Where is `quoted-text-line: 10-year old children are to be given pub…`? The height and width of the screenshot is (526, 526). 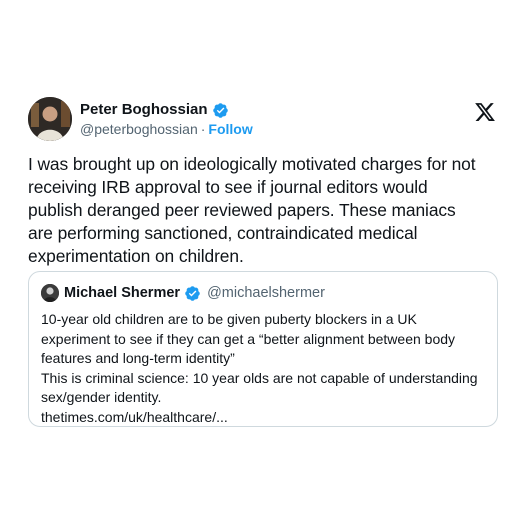
quoted-text-line: 10-year old children are to be given pub… is located at coordinates (229, 319).